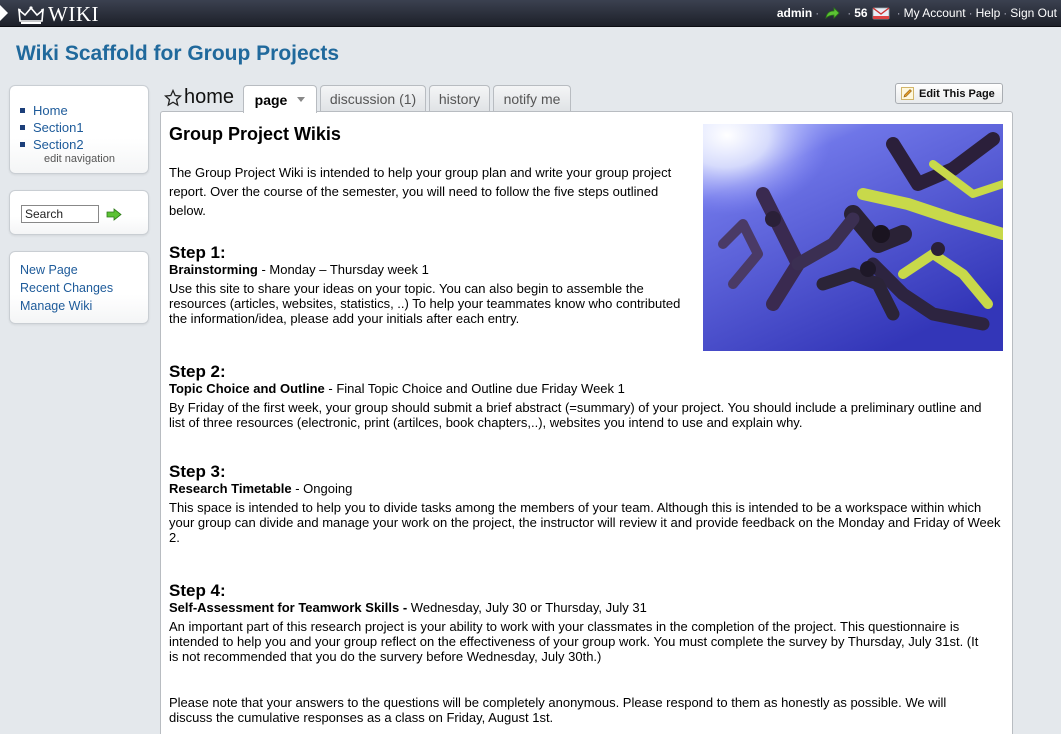  What do you see at coordinates (935, 13) in the screenshot?
I see `my-account-link: My Account` at bounding box center [935, 13].